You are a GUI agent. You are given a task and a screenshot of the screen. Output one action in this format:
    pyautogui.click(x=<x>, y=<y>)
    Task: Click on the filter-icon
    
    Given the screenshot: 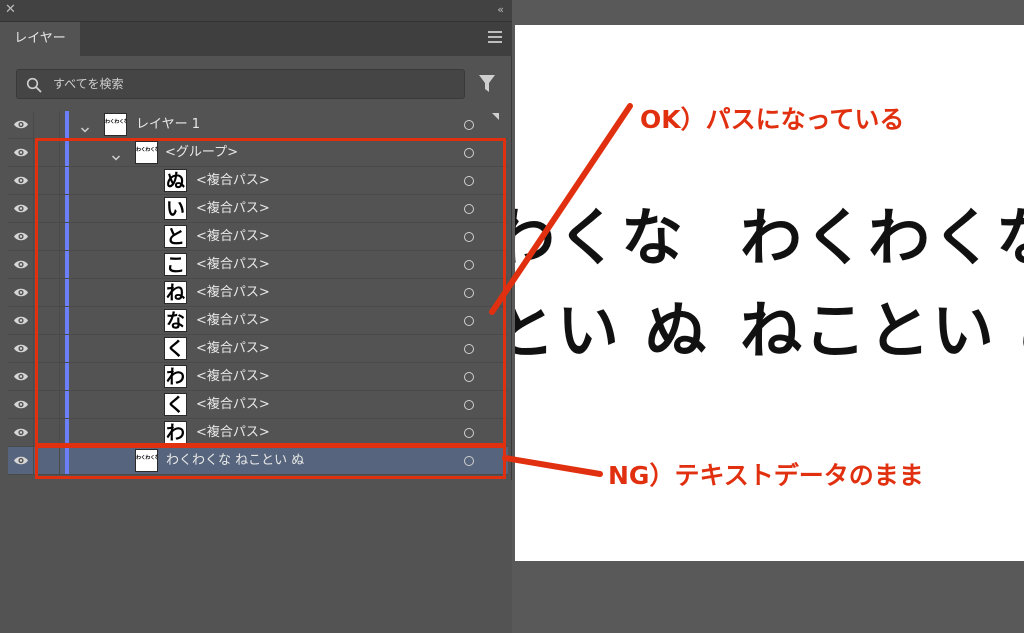 What is the action you would take?
    pyautogui.click(x=487, y=84)
    